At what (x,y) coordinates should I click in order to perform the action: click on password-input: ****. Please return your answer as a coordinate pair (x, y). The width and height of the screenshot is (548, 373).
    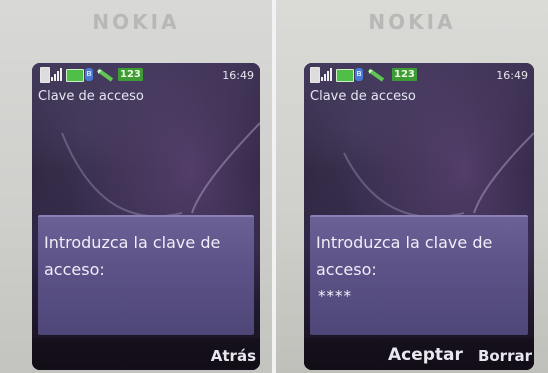
    Looking at the image, I should click on (335, 296).